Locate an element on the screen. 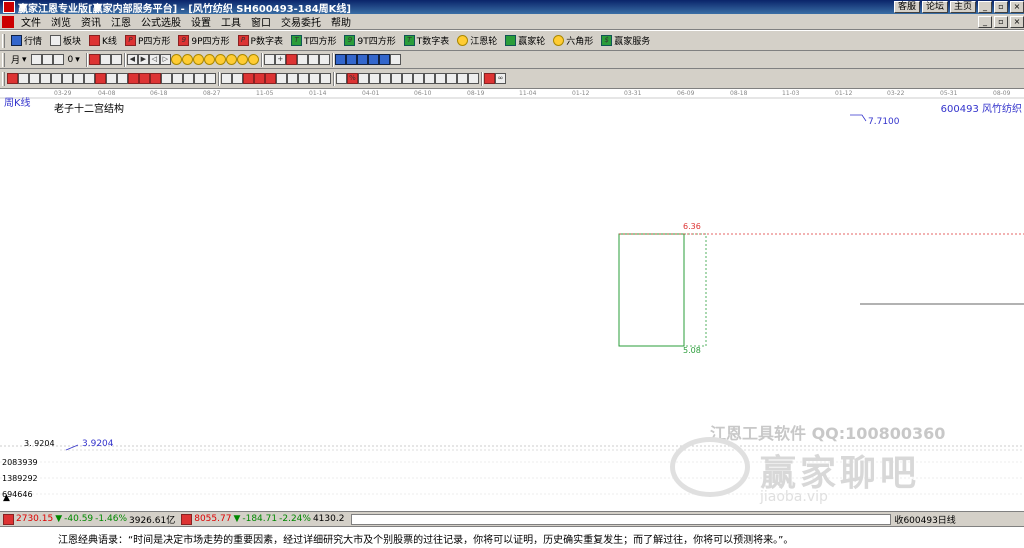 The image size is (1024, 548). gann-box-right is located at coordinates (695, 290).